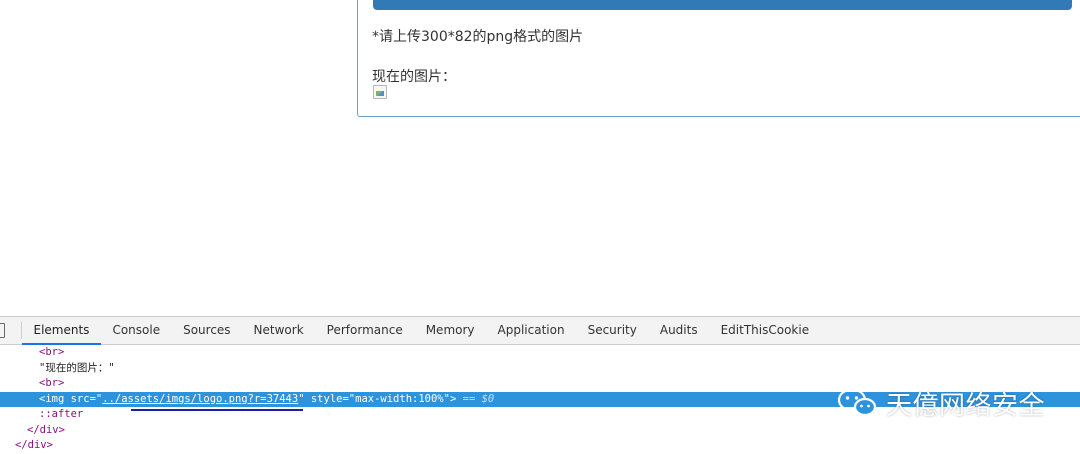  Describe the element at coordinates (478, 37) in the screenshot. I see `upload-hint: *请上传300*82的png格式的图片` at that location.